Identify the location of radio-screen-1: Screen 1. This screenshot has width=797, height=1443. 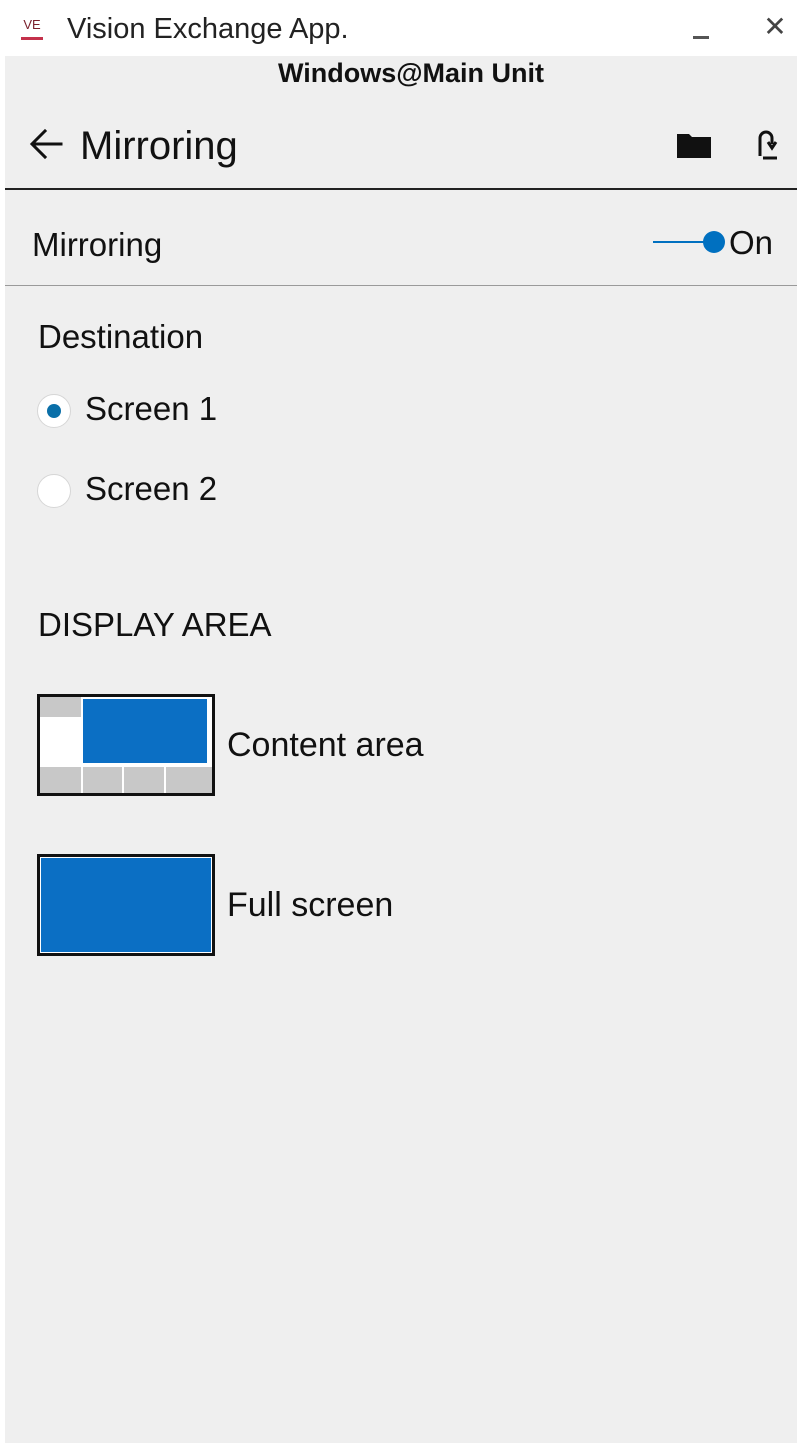
(237, 412).